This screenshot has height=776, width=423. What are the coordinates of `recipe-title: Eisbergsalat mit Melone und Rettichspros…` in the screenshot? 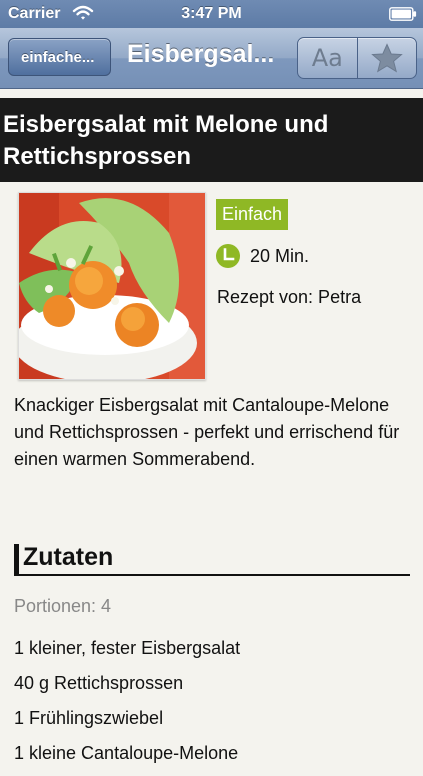 It's located at (166, 140).